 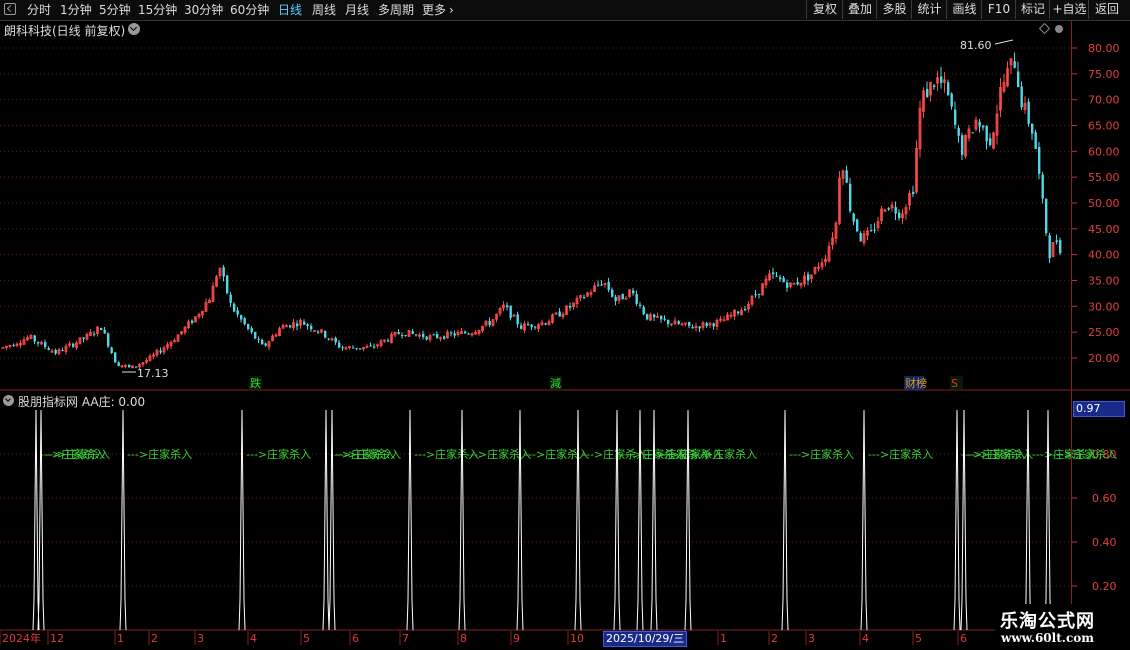 What do you see at coordinates (976, 45) in the screenshot?
I see `high-price-label: 81.60` at bounding box center [976, 45].